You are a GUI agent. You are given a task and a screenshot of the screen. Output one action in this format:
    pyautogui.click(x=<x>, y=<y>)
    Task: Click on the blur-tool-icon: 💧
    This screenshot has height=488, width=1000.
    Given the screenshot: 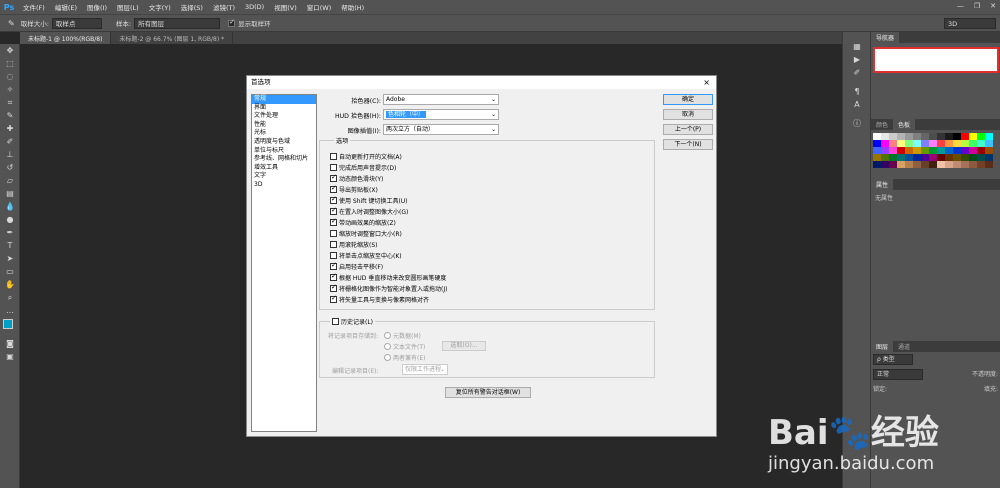 What is the action you would take?
    pyautogui.click(x=10, y=206)
    